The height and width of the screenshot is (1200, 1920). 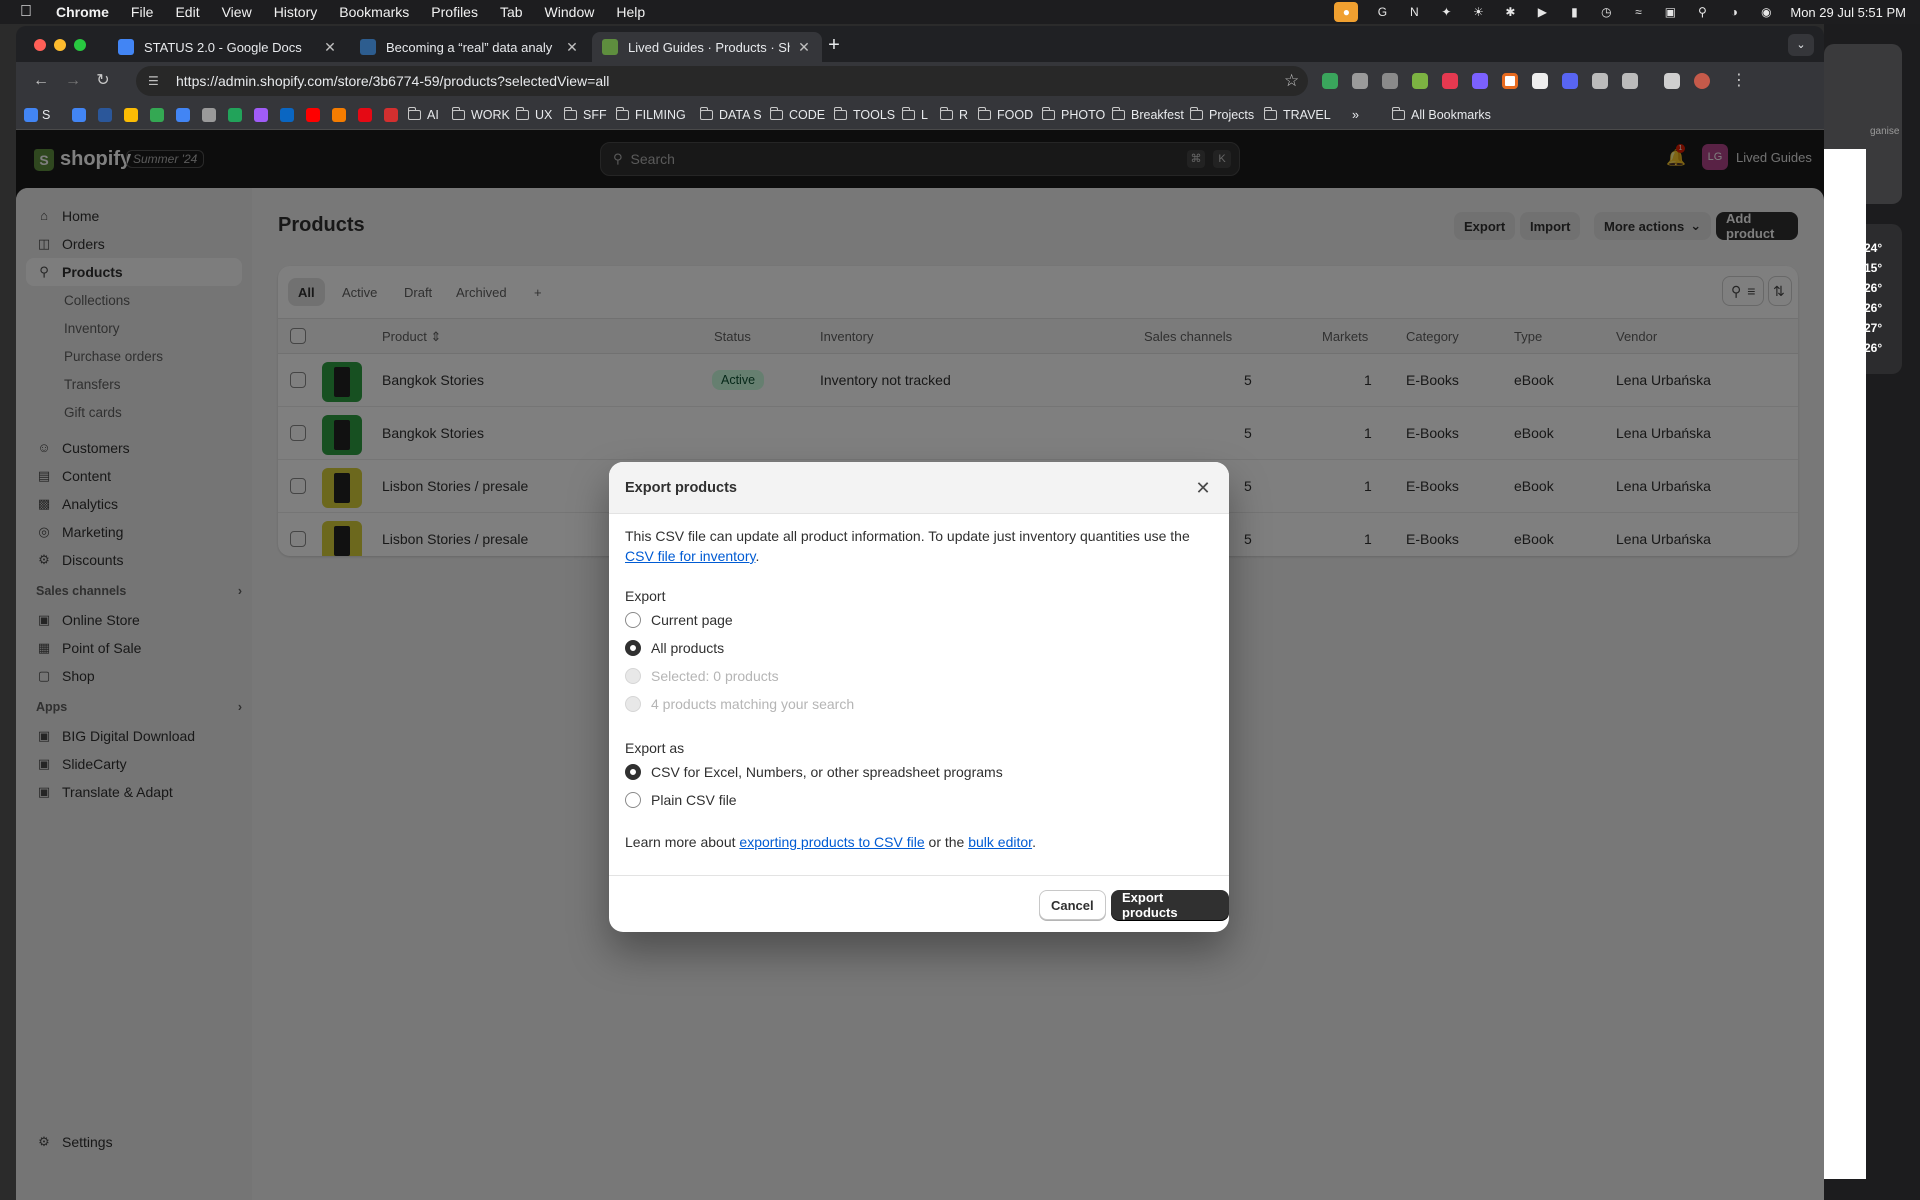 What do you see at coordinates (834, 45) in the screenshot?
I see `new-tab-button: +` at bounding box center [834, 45].